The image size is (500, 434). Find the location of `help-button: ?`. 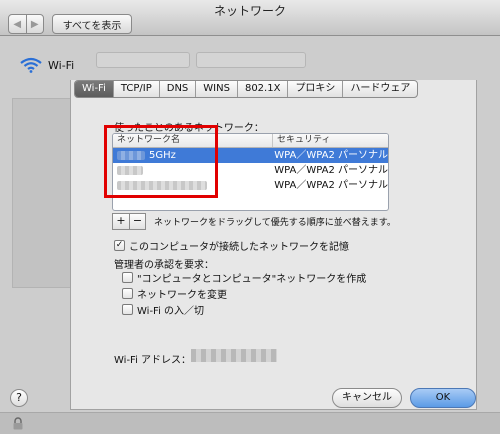

help-button: ? is located at coordinates (19, 398).